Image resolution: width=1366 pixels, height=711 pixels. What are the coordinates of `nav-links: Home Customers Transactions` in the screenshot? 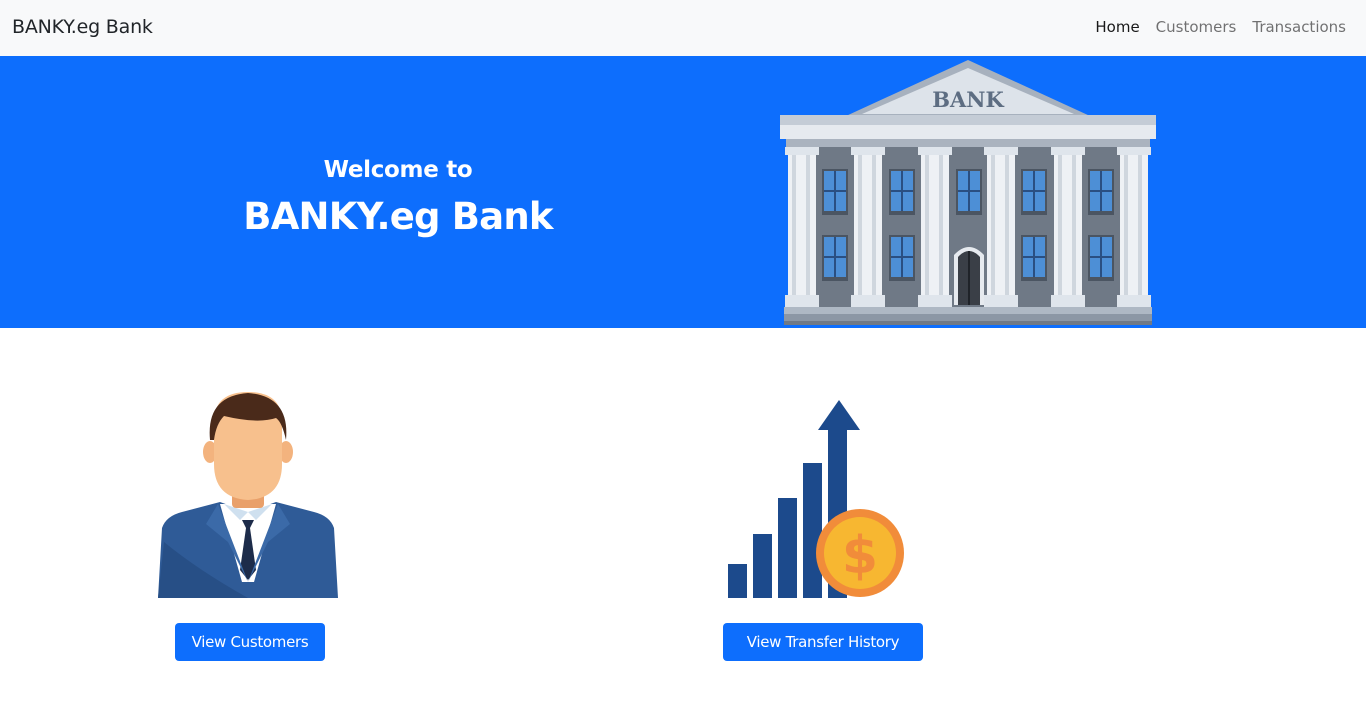 It's located at (1220, 27).